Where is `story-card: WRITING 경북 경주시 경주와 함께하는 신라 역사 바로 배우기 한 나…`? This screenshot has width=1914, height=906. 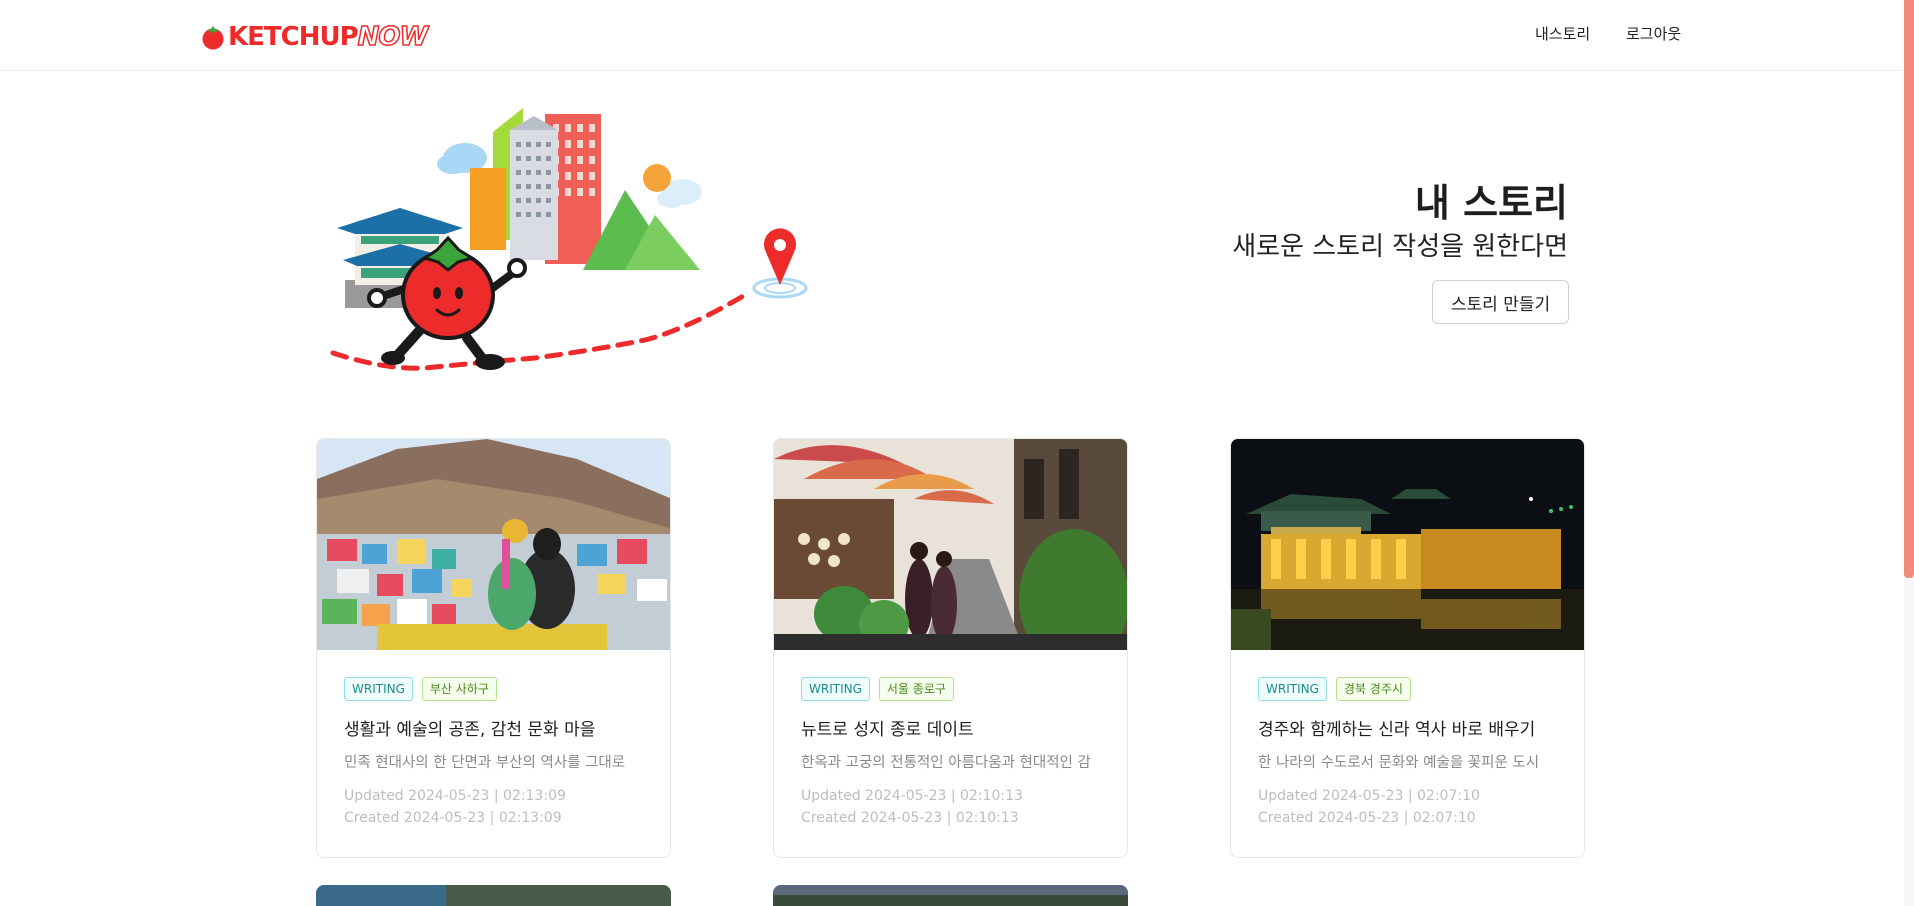
story-card: WRITING 경북 경주시 경주와 함께하는 신라 역사 바로 배우기 한 나… is located at coordinates (1407, 648).